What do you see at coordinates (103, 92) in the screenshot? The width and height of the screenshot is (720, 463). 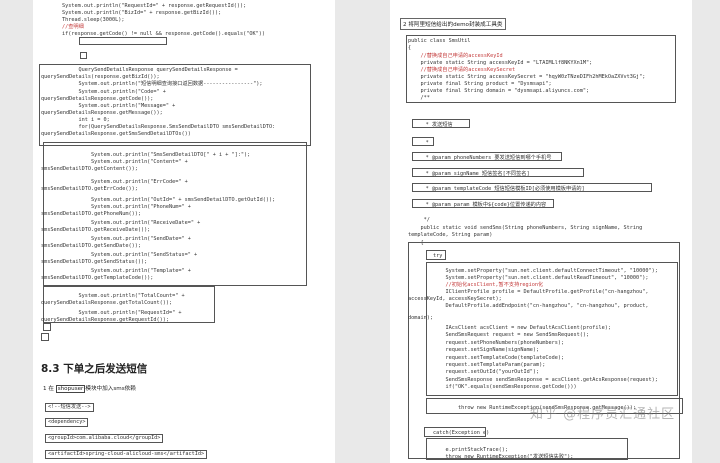 I see `code-line: System.out.println("Code=" +` at bounding box center [103, 92].